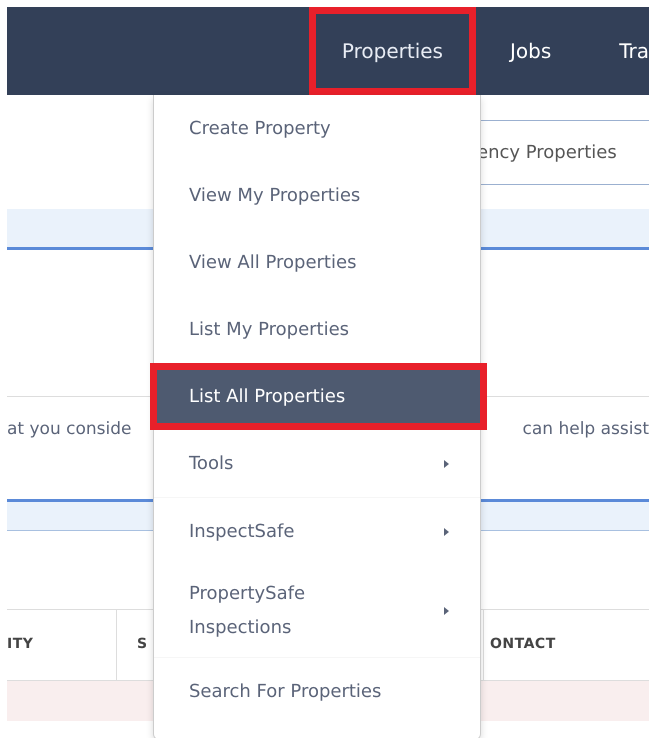 The image size is (649, 738). What do you see at coordinates (69, 429) in the screenshot?
I see `notice-text: at you conside` at bounding box center [69, 429].